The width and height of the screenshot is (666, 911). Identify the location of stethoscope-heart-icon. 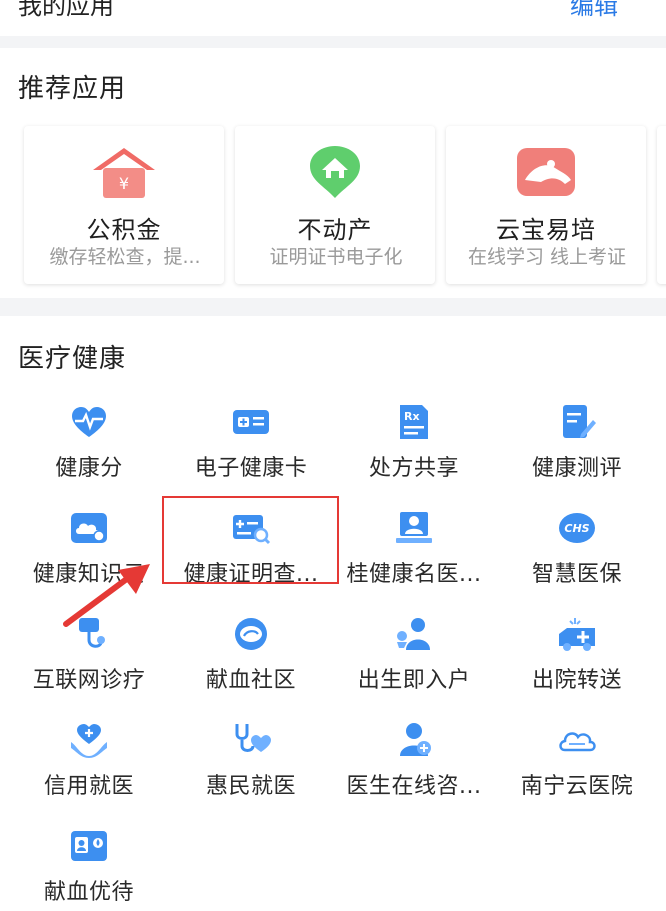
(253, 738).